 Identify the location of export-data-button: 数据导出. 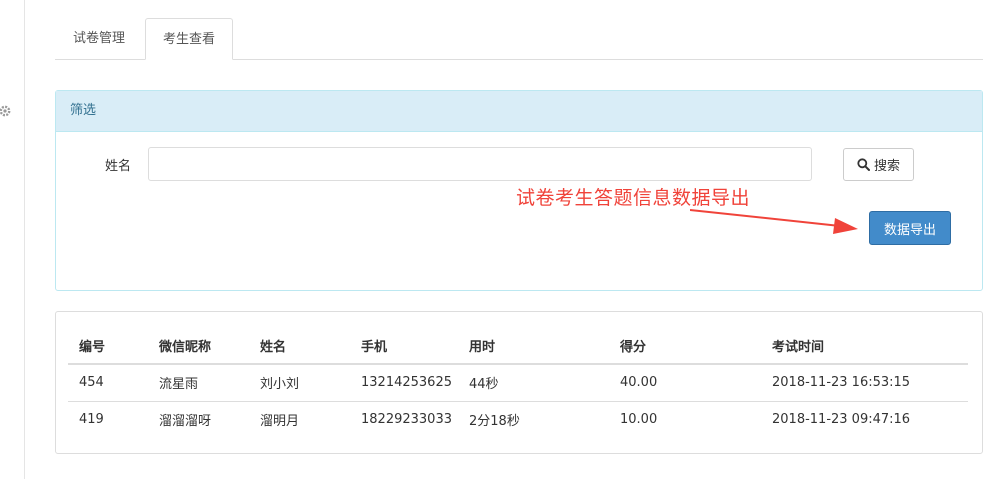
(910, 228).